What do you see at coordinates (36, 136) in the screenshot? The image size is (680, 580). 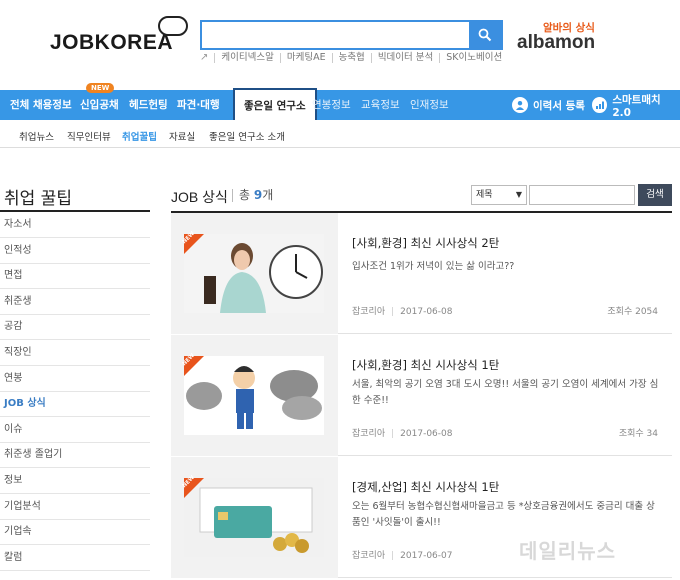 I see `subnav-job-news: 취업뉴스` at bounding box center [36, 136].